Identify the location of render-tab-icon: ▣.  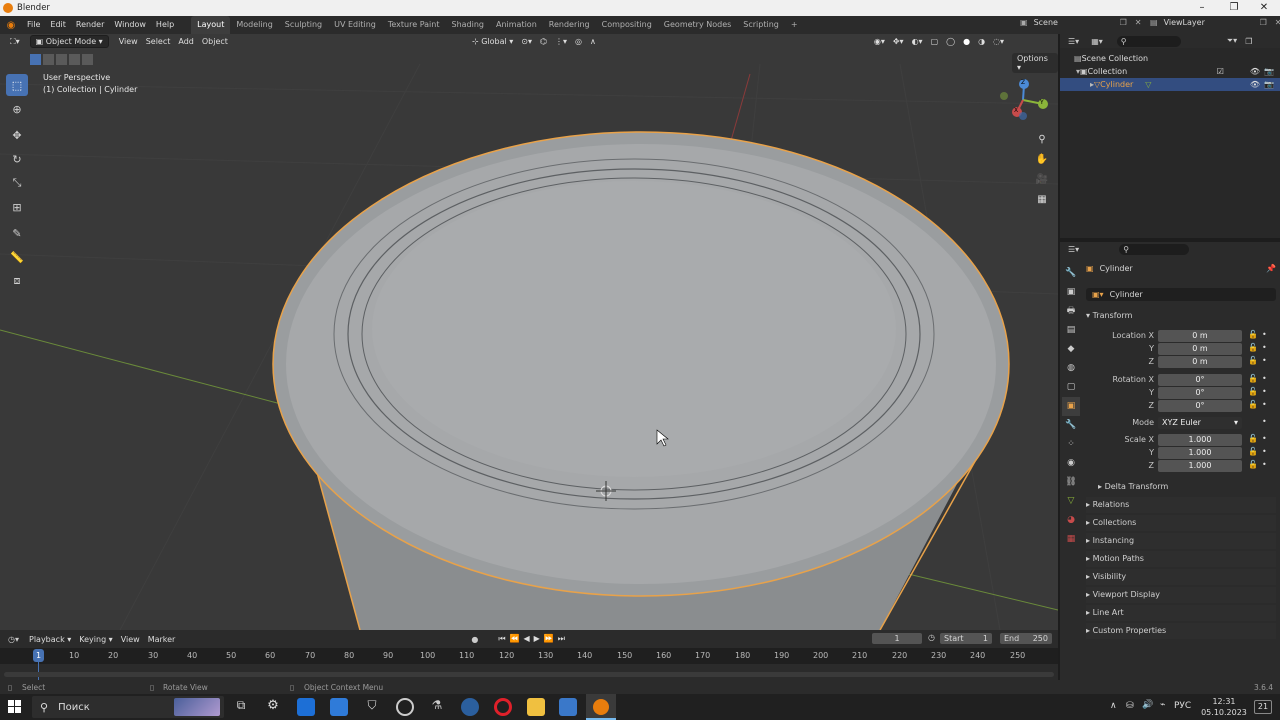
(1071, 292).